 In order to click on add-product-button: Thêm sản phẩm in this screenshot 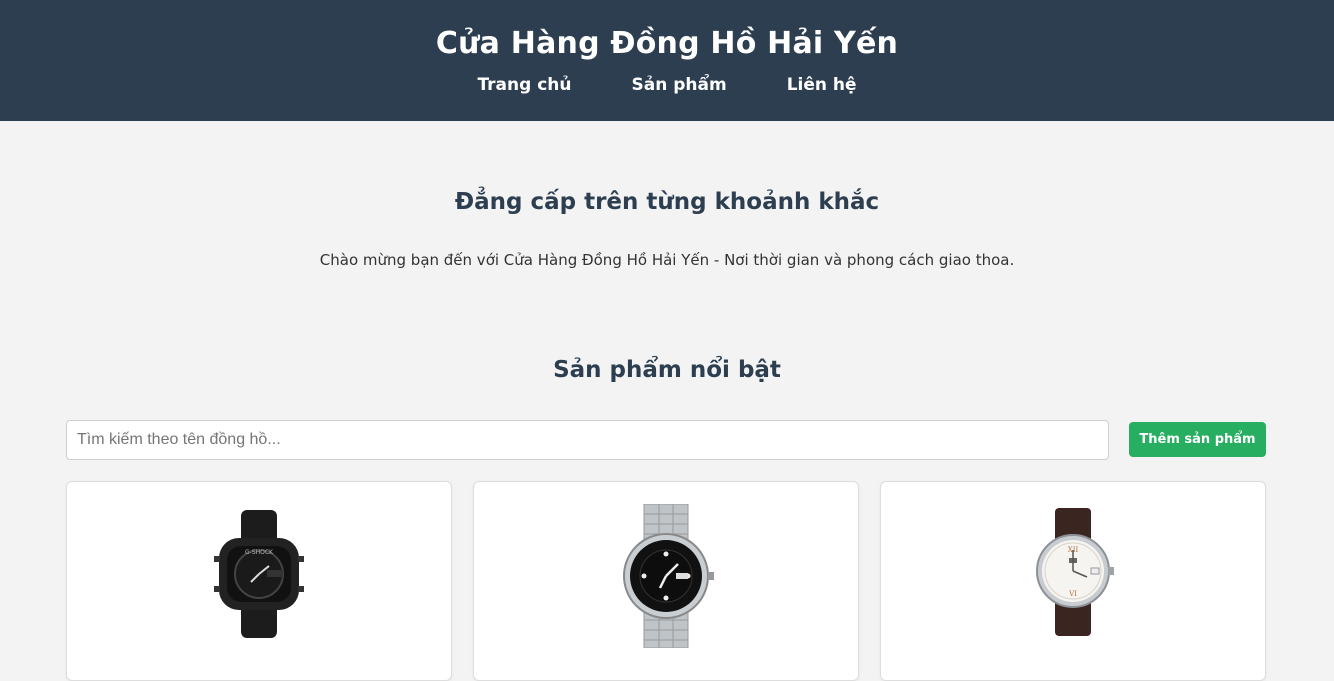, I will do `click(1197, 439)`.